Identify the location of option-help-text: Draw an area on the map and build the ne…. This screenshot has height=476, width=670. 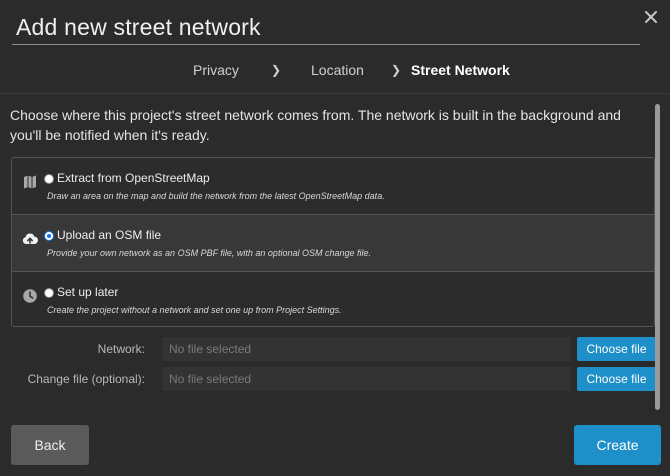
(216, 196).